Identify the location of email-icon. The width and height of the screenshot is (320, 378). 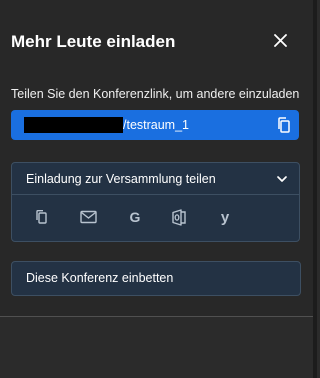
(88, 217).